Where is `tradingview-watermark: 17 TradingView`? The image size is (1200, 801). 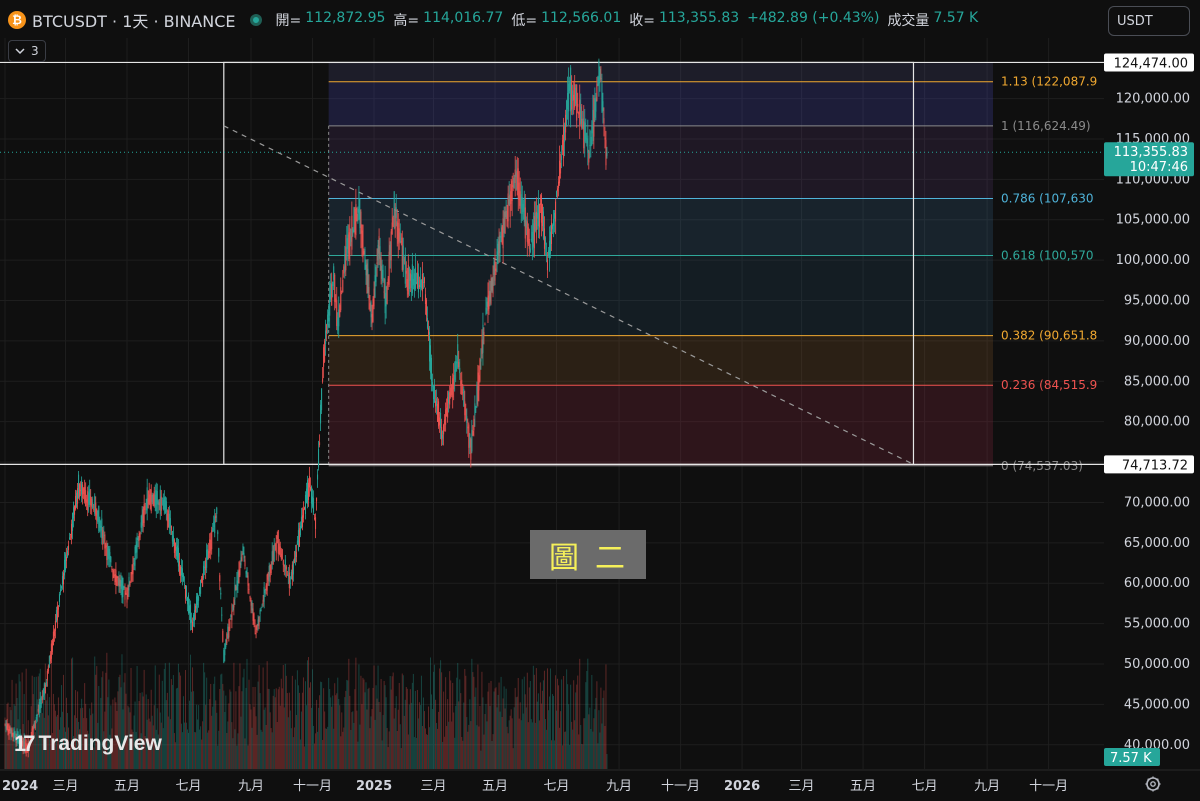 tradingview-watermark: 17 TradingView is located at coordinates (88, 744).